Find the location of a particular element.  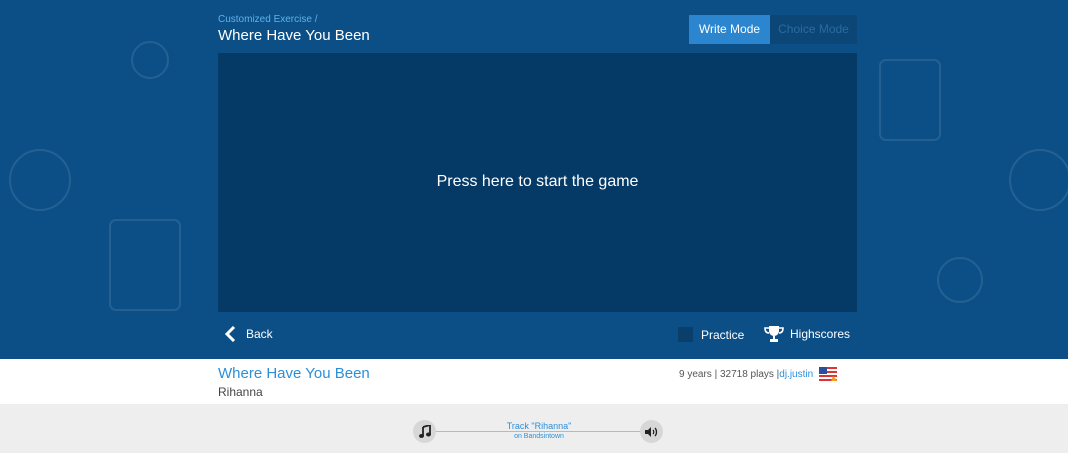

music-button is located at coordinates (424, 431).